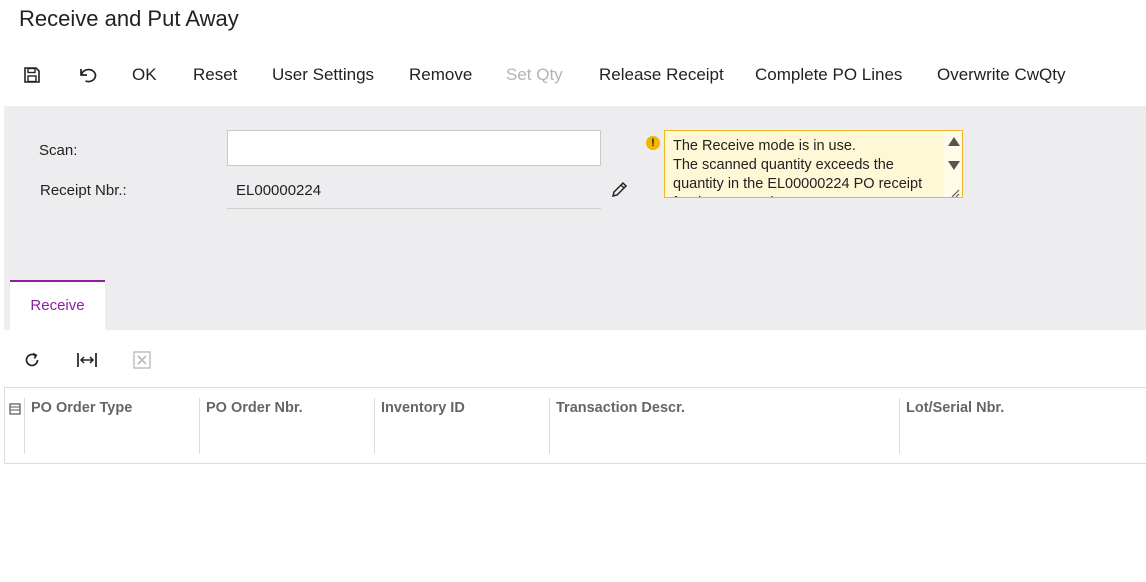 The width and height of the screenshot is (1146, 582). I want to click on receipt-nbr-label: Receipt Nbr.:, so click(83, 190).